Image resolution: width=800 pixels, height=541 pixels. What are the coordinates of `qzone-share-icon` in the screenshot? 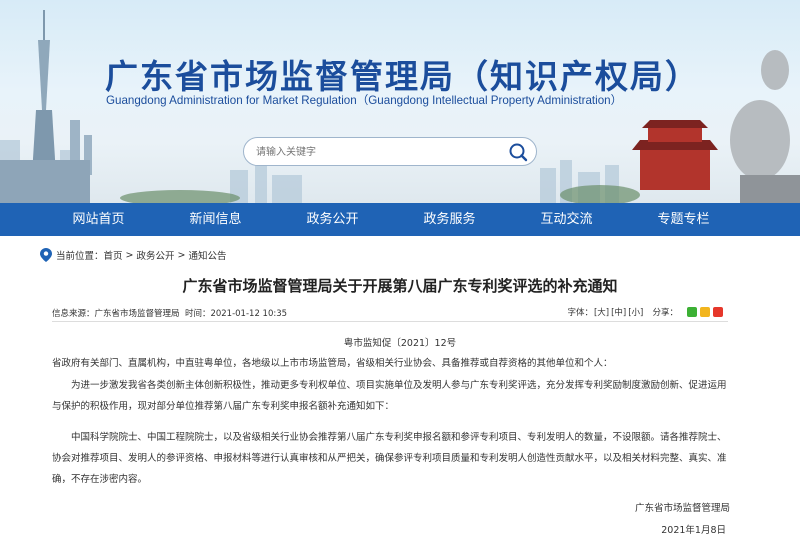 It's located at (705, 312).